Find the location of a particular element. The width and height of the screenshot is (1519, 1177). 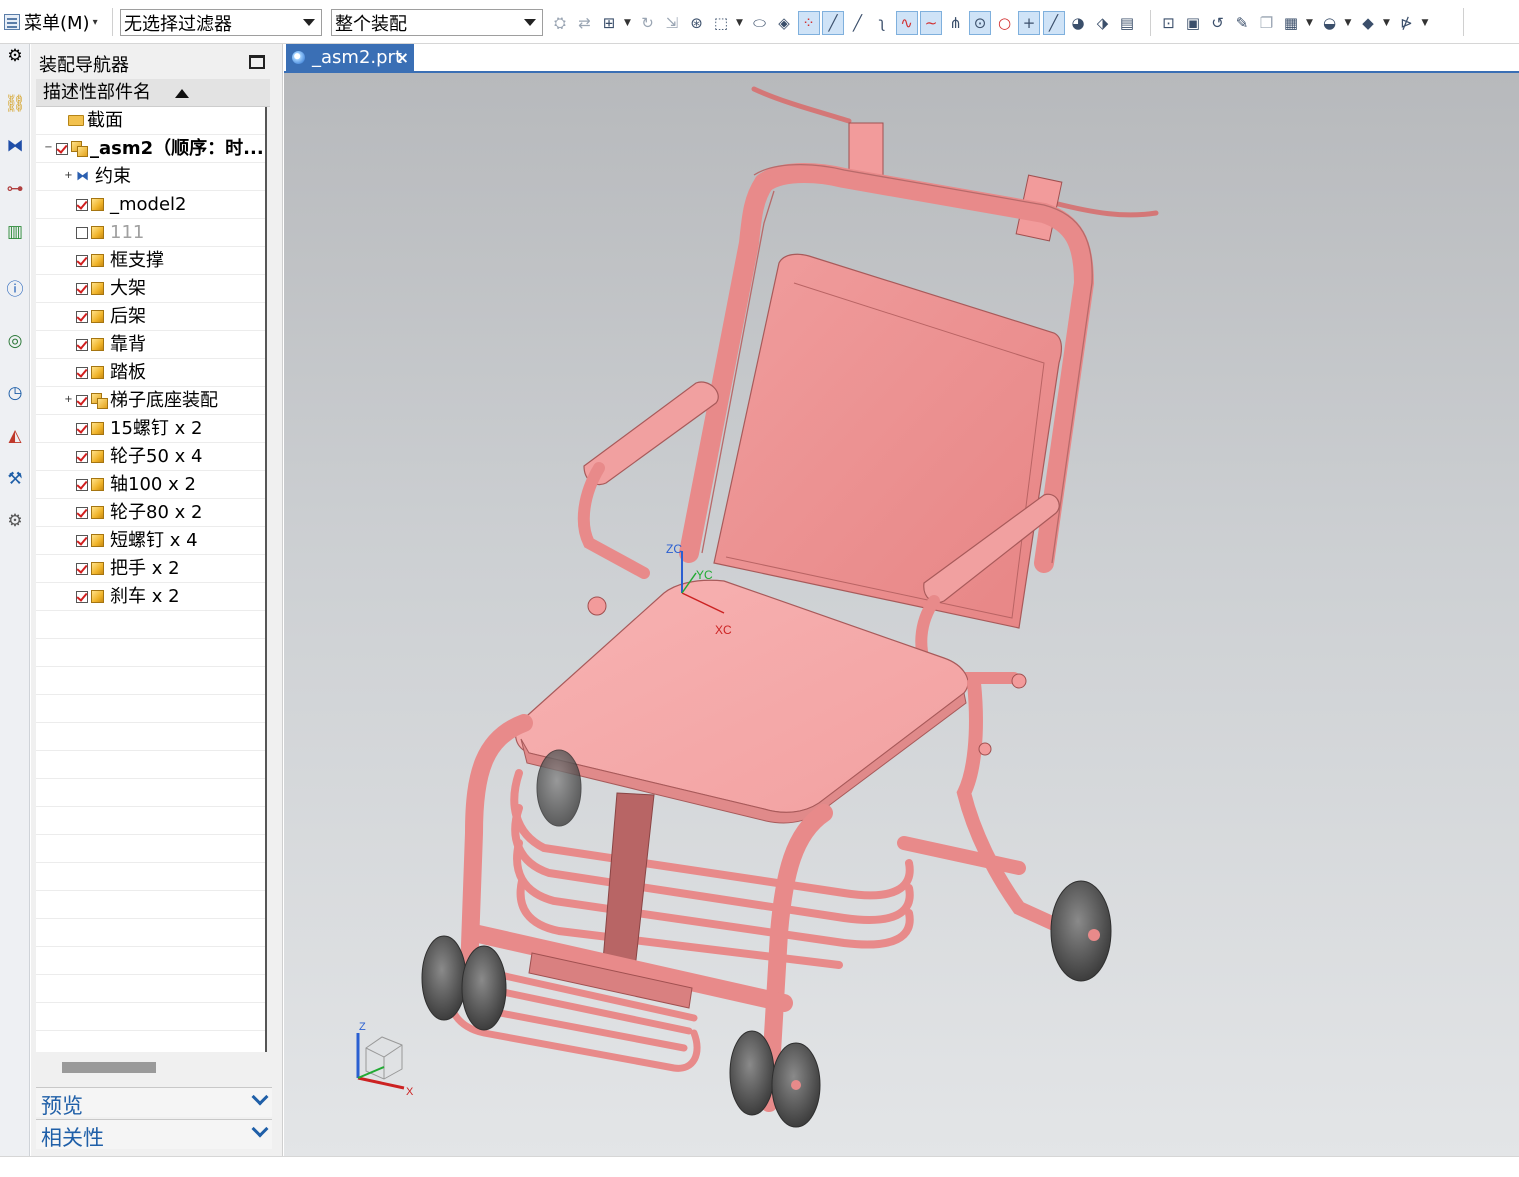

collapse-icon: − is located at coordinates (48, 148).